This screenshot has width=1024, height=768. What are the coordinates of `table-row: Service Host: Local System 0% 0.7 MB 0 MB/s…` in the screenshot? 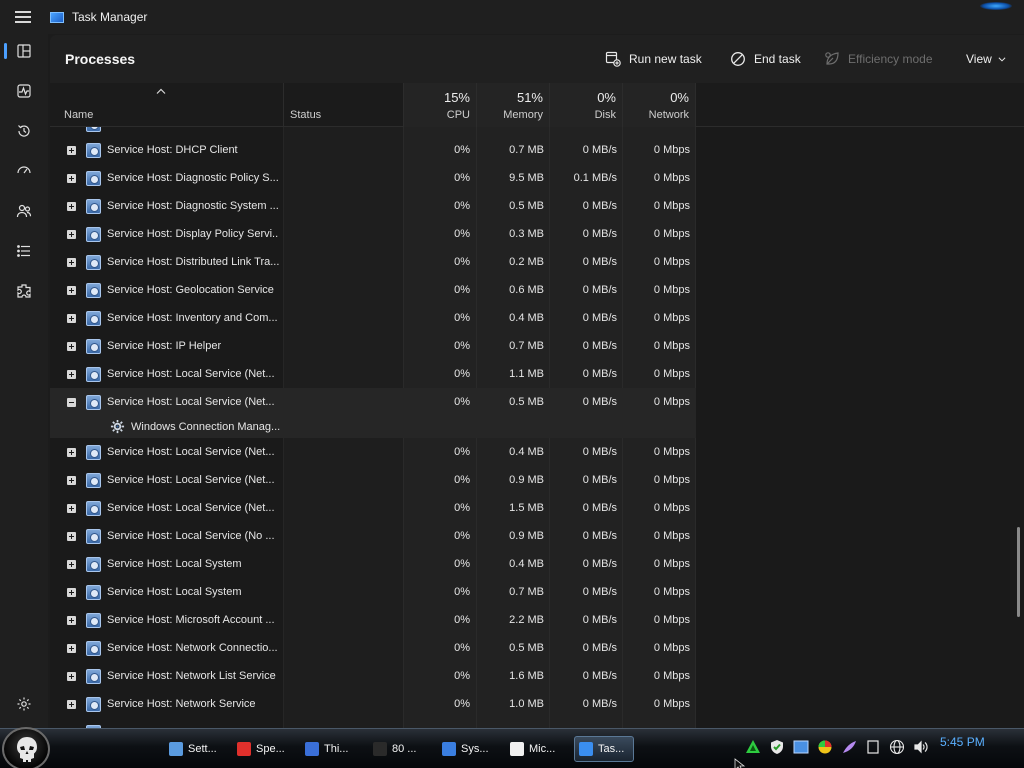 It's located at (373, 592).